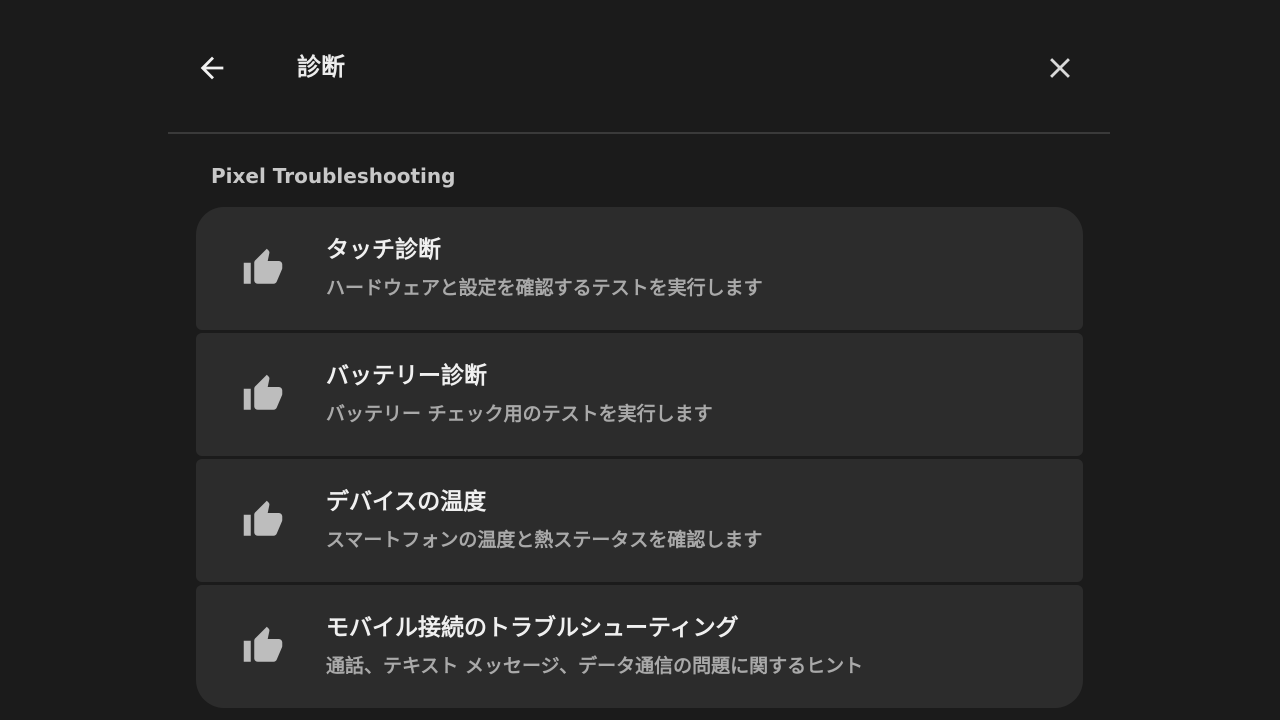 The image size is (1280, 720). What do you see at coordinates (639, 394) in the screenshot?
I see `list-item-battery-diagnostics: バッテリー診断 バッテリー チェック用のテストを実行します` at bounding box center [639, 394].